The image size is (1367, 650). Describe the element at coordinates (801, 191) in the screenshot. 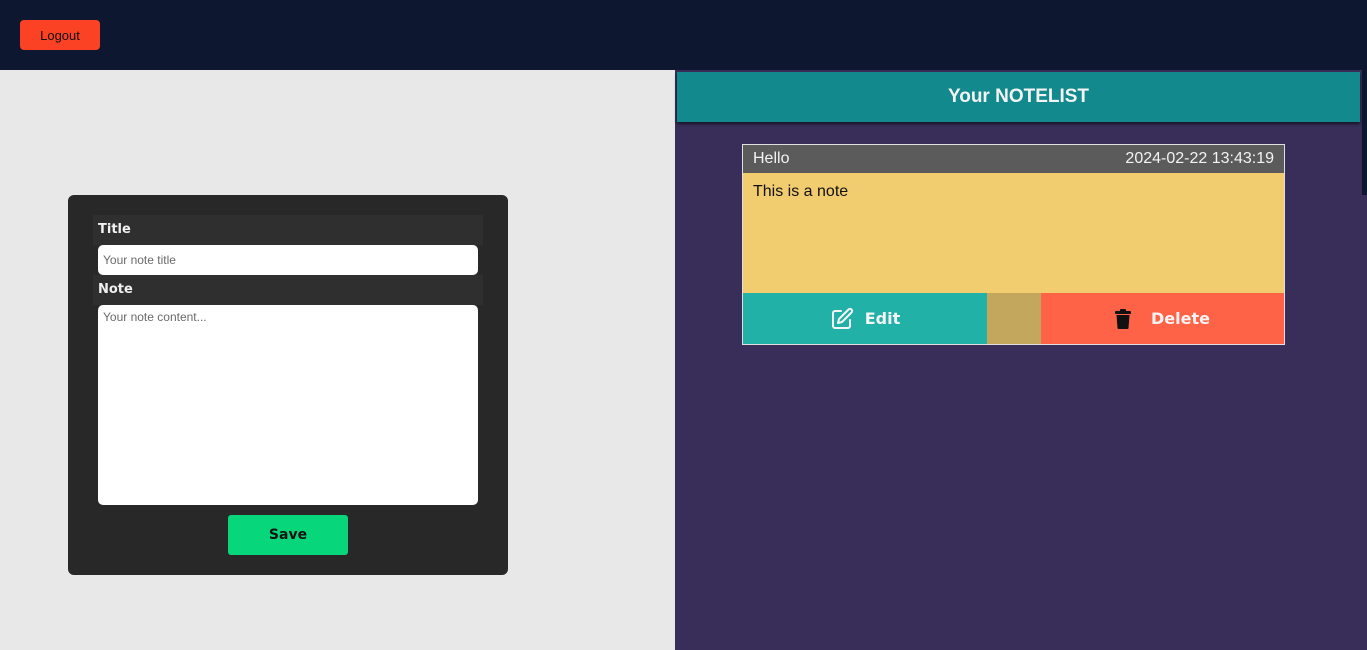

I see `note-content: This is a note` at that location.